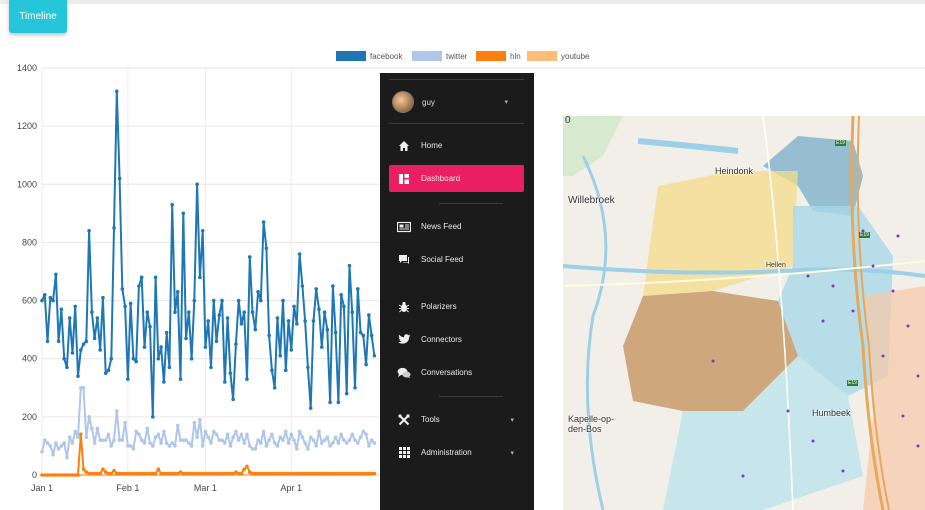  Describe the element at coordinates (455, 102) in the screenshot. I see `user-menu: guy ▾` at that location.